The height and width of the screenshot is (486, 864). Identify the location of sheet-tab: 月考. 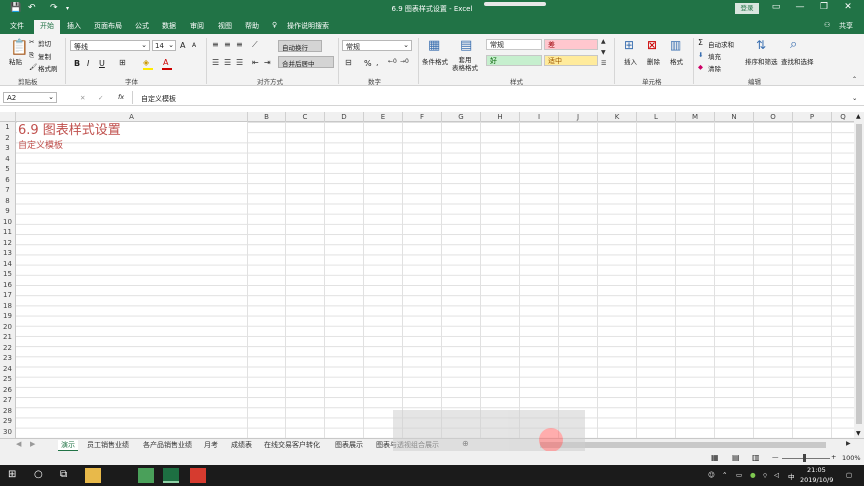
(211, 445).